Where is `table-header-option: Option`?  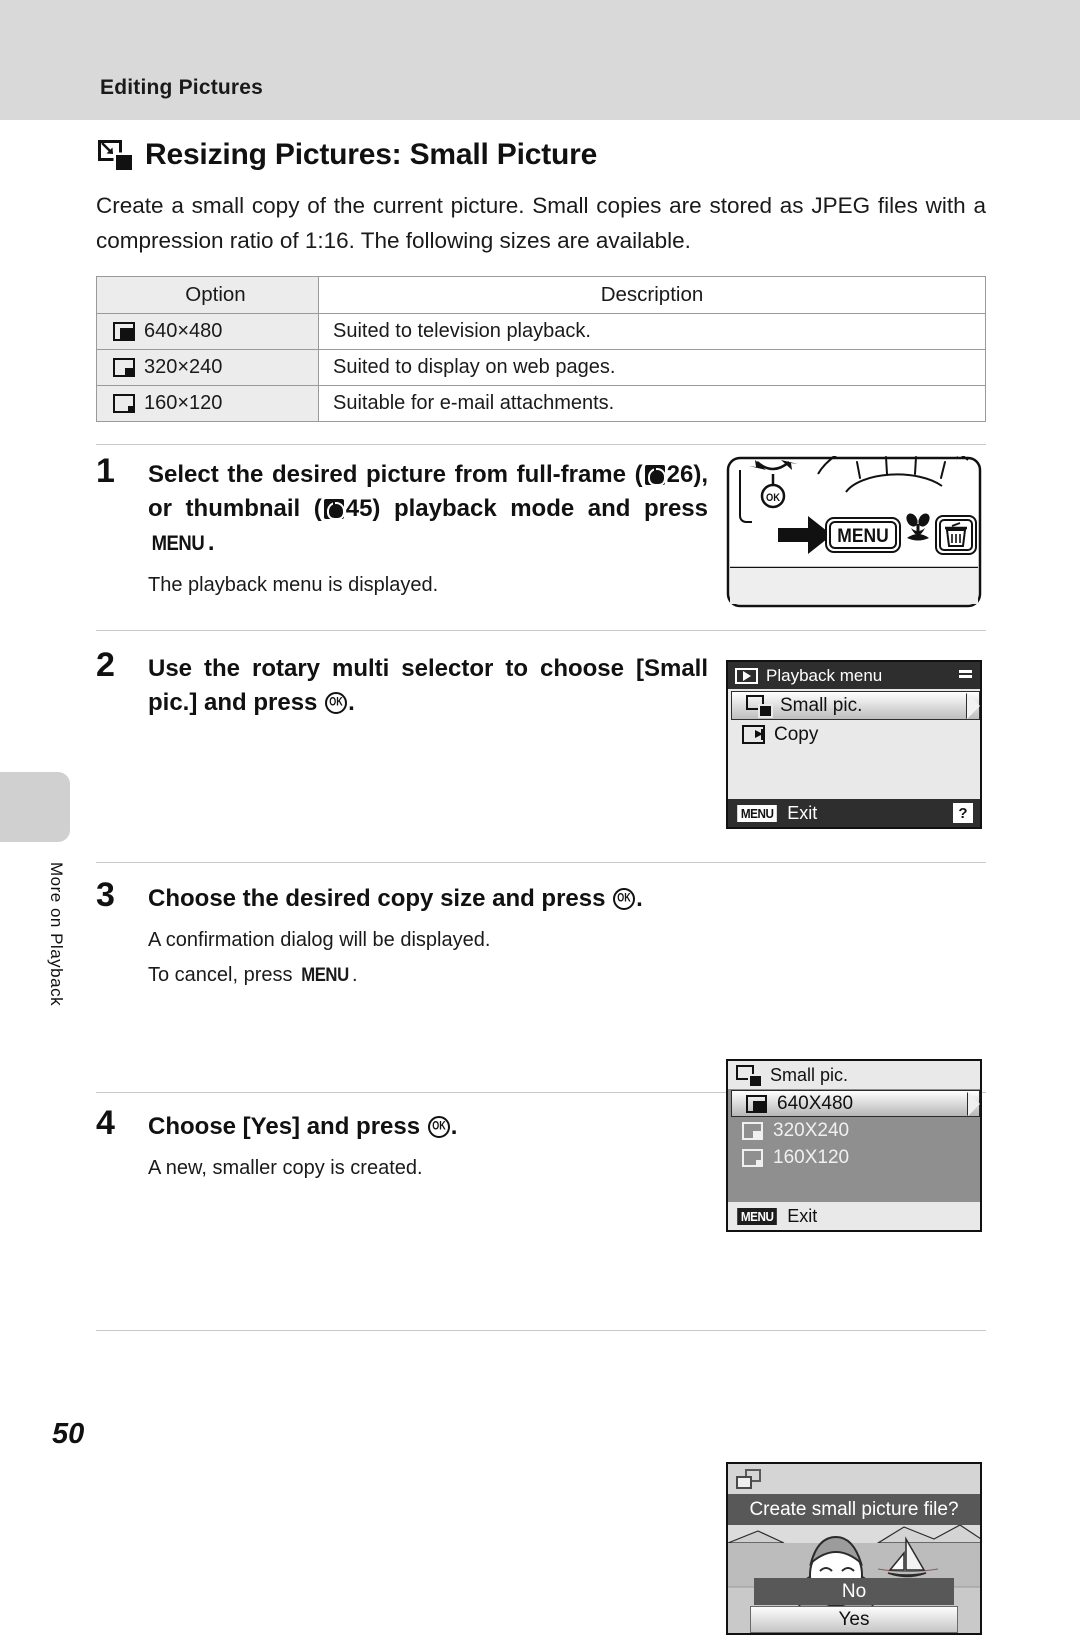
table-header-option: Option is located at coordinates (207, 295).